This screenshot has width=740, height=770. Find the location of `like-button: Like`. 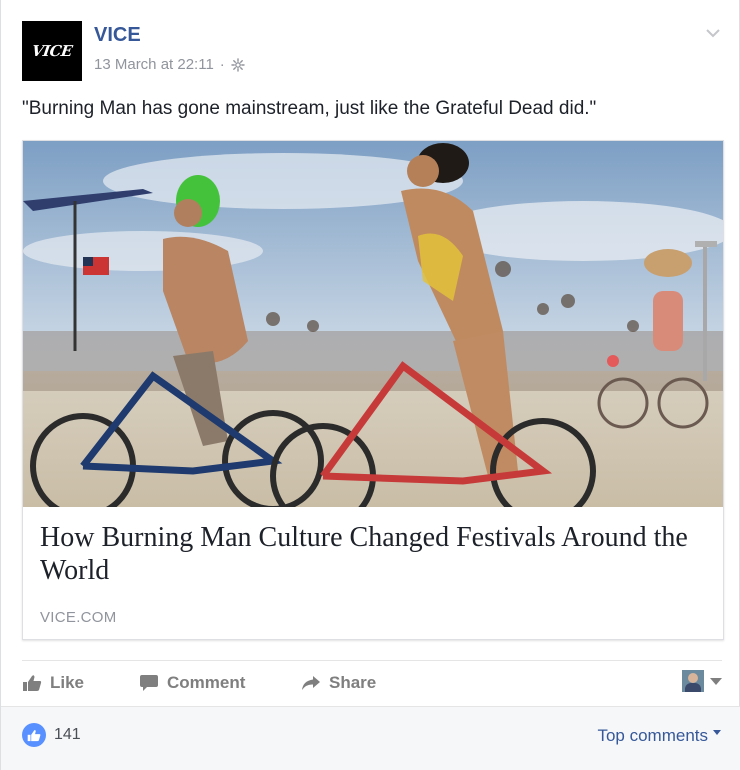

like-button: Like is located at coordinates (53, 683).